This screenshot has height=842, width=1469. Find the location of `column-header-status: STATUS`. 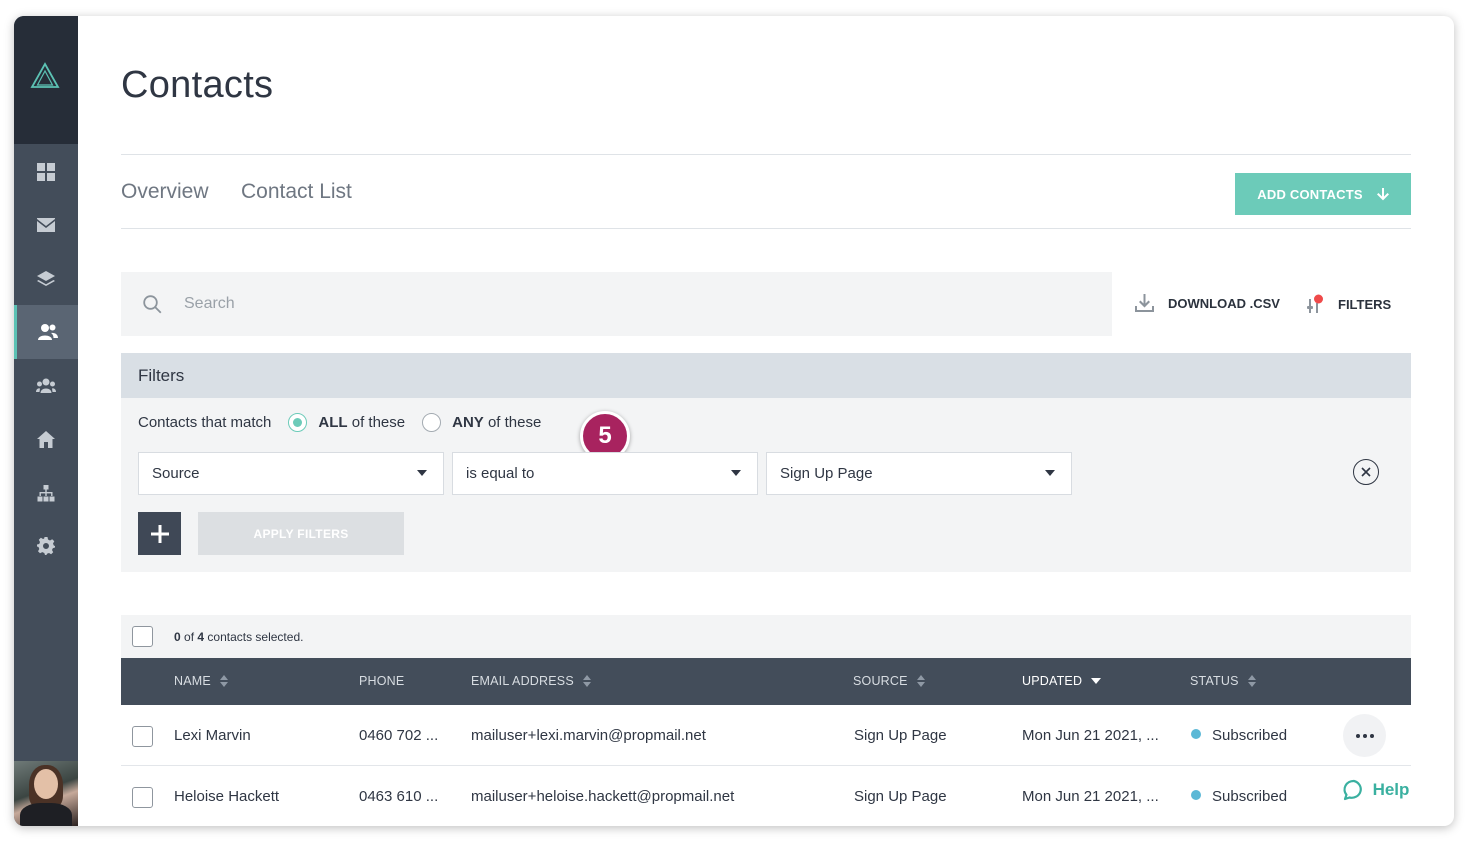

column-header-status: STATUS is located at coordinates (1223, 681).